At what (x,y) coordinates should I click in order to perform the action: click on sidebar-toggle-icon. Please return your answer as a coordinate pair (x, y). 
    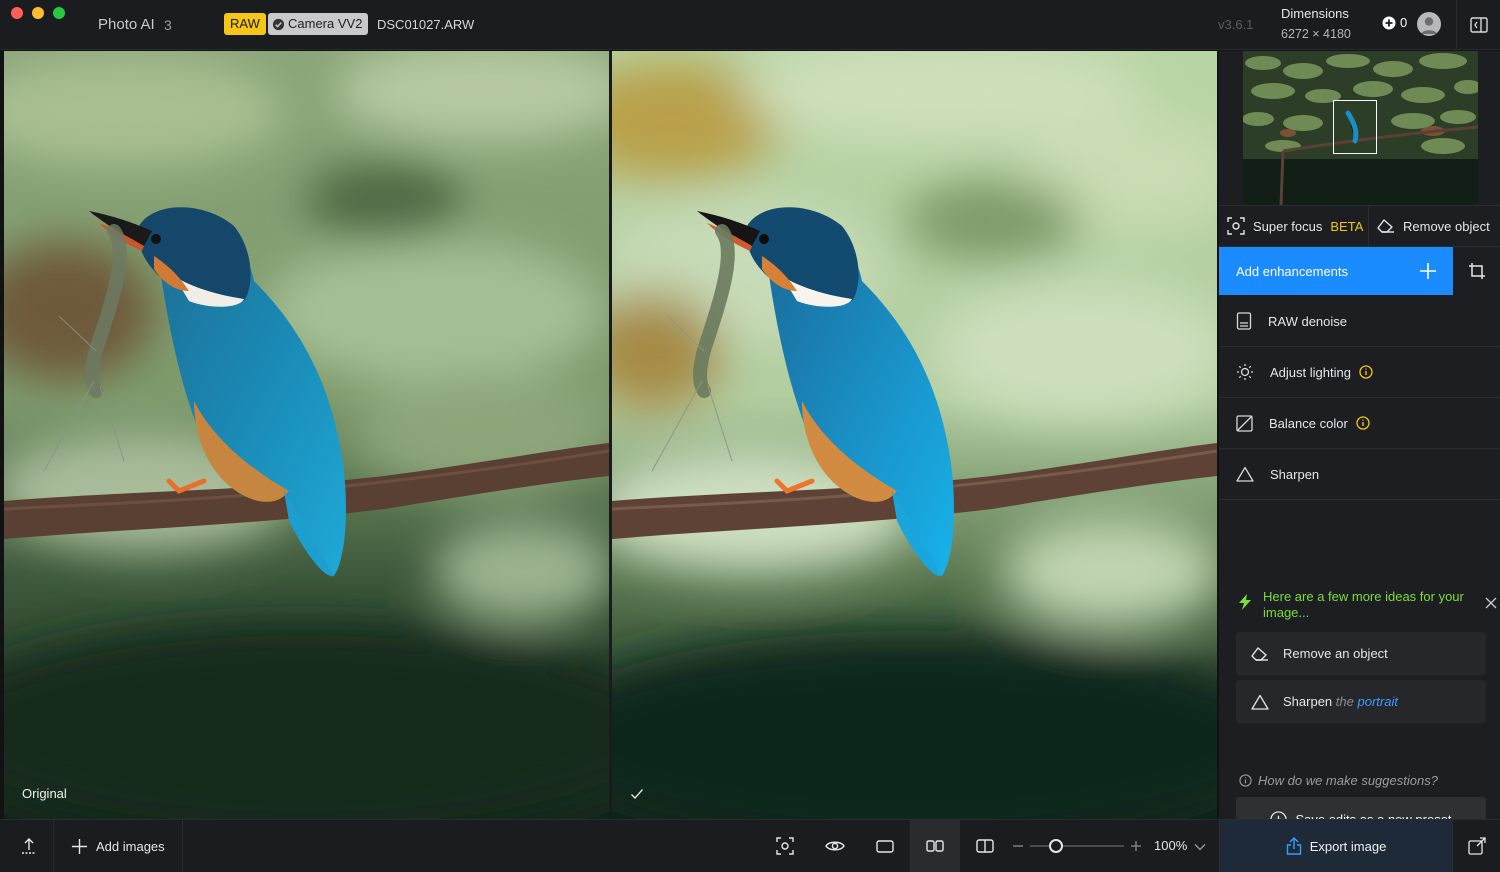
    Looking at the image, I should click on (1478, 25).